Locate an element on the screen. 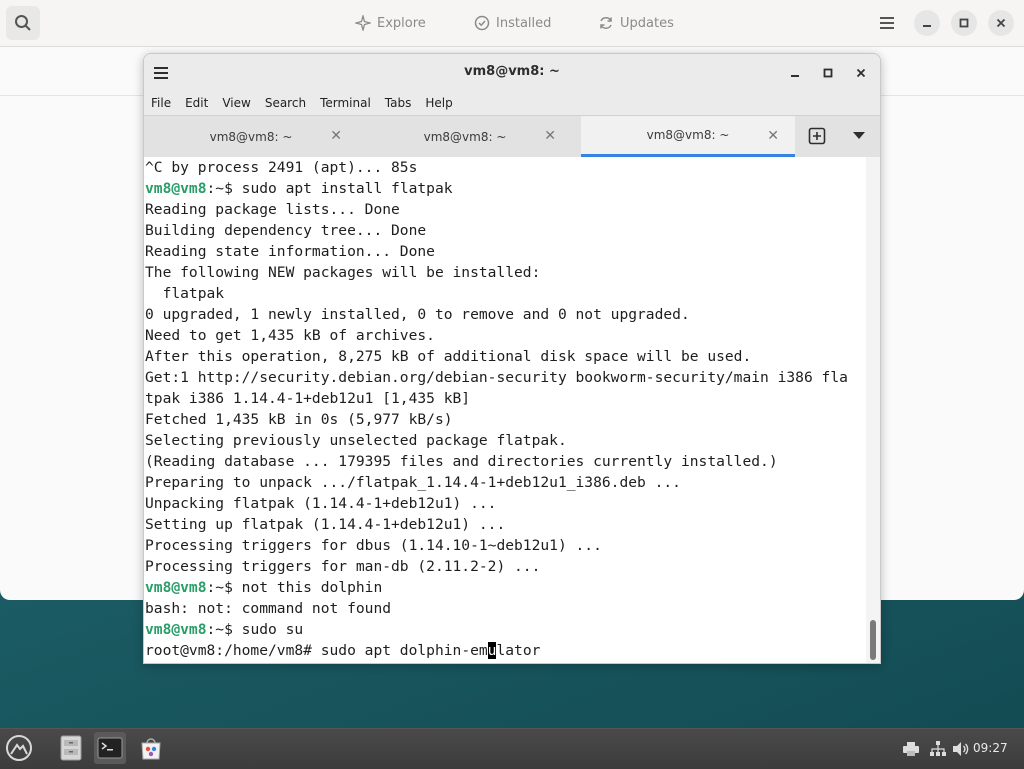 The image size is (1024, 769). line-text: Building dependency tree... Done is located at coordinates (286, 230).